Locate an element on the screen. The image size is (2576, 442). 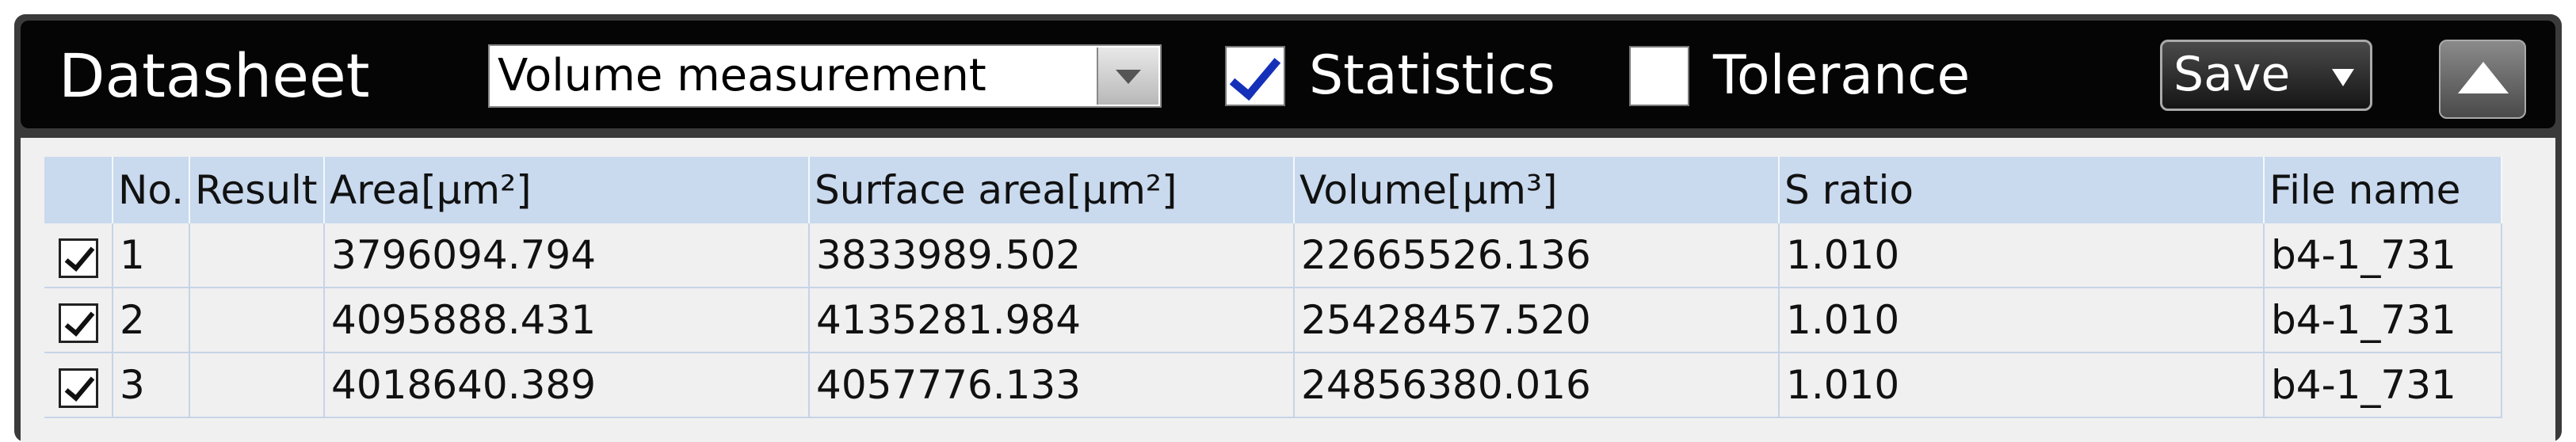
cell-no: 1 is located at coordinates (152, 255).